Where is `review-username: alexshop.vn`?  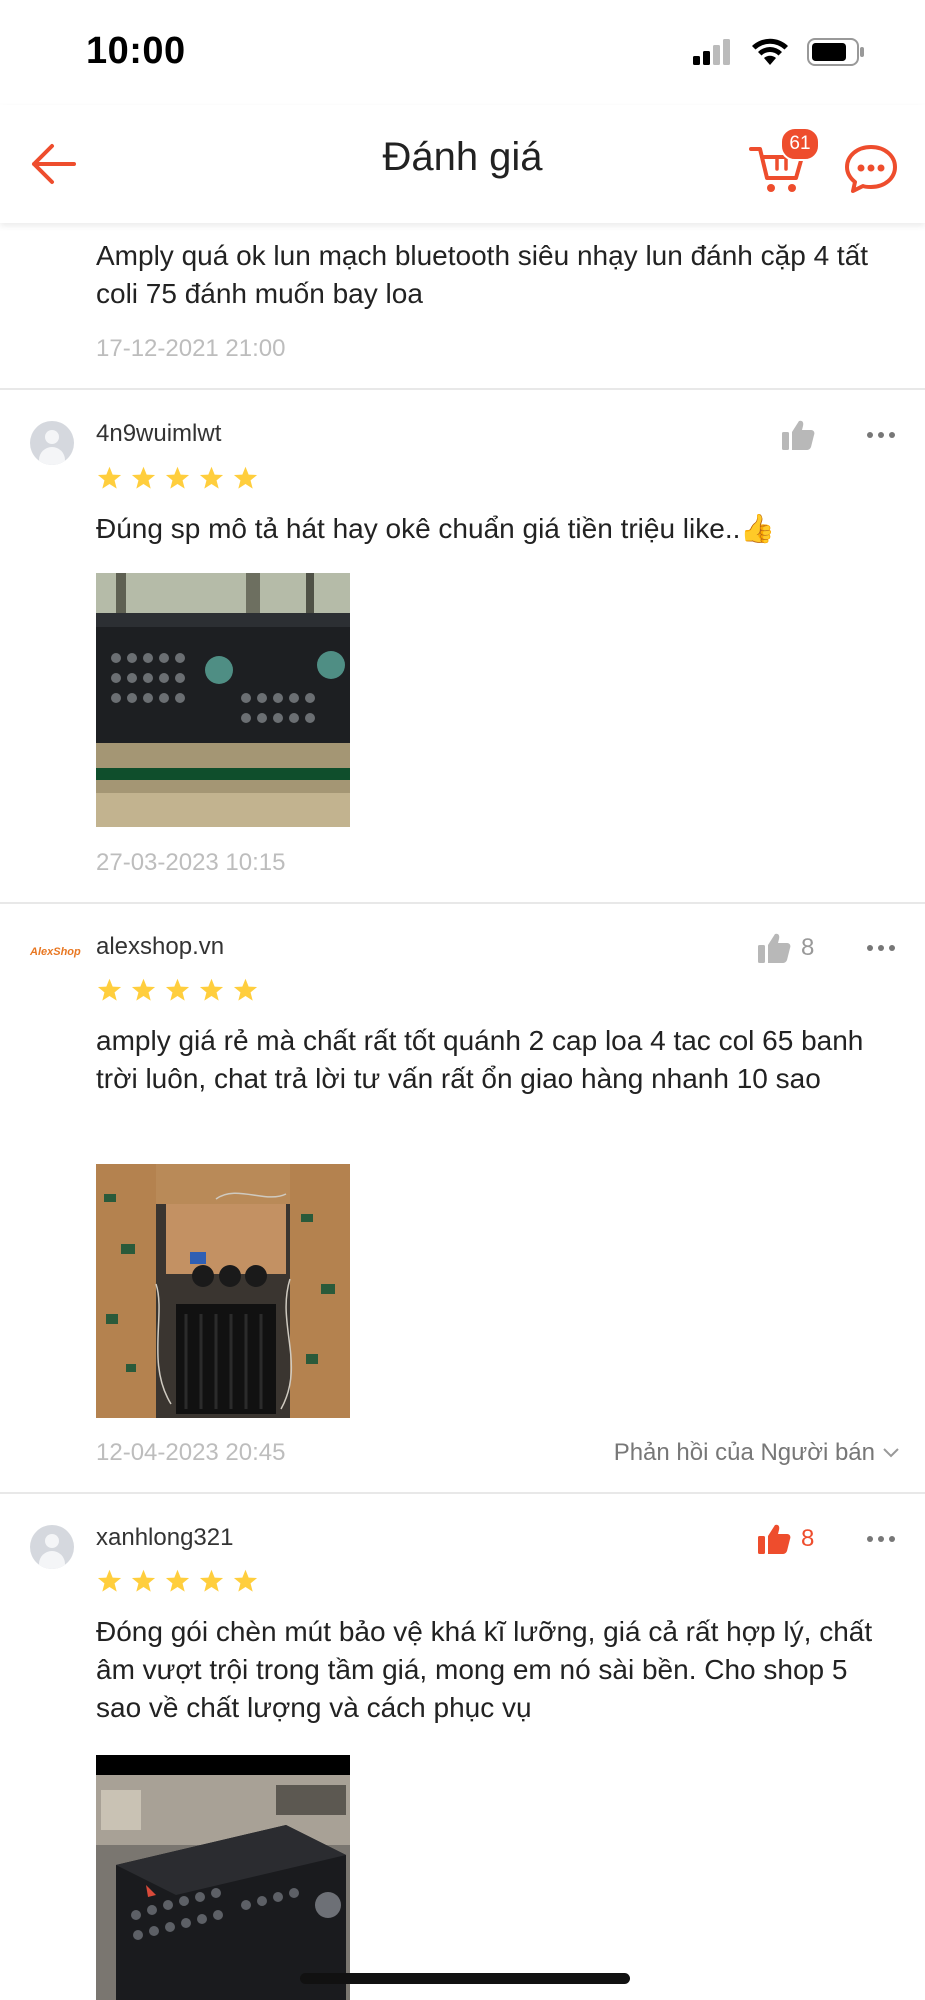 review-username: alexshop.vn is located at coordinates (160, 946).